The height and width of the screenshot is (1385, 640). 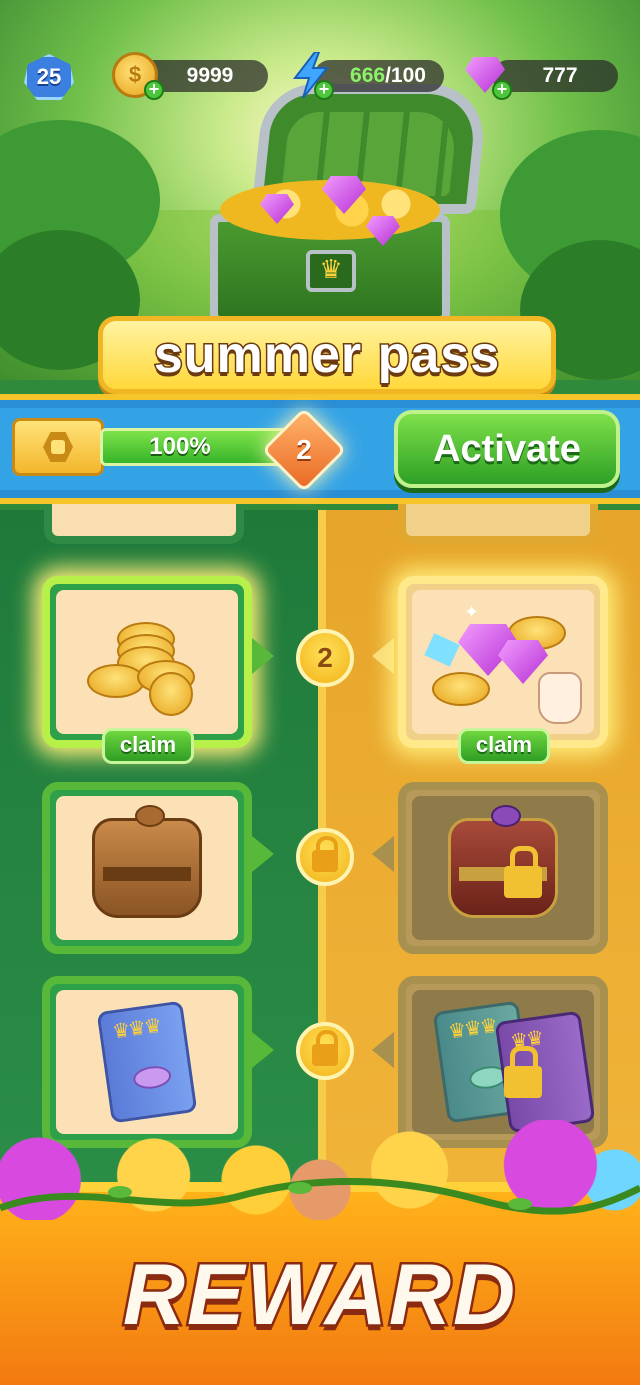 What do you see at coordinates (507, 449) in the screenshot?
I see `activate-button: Activate` at bounding box center [507, 449].